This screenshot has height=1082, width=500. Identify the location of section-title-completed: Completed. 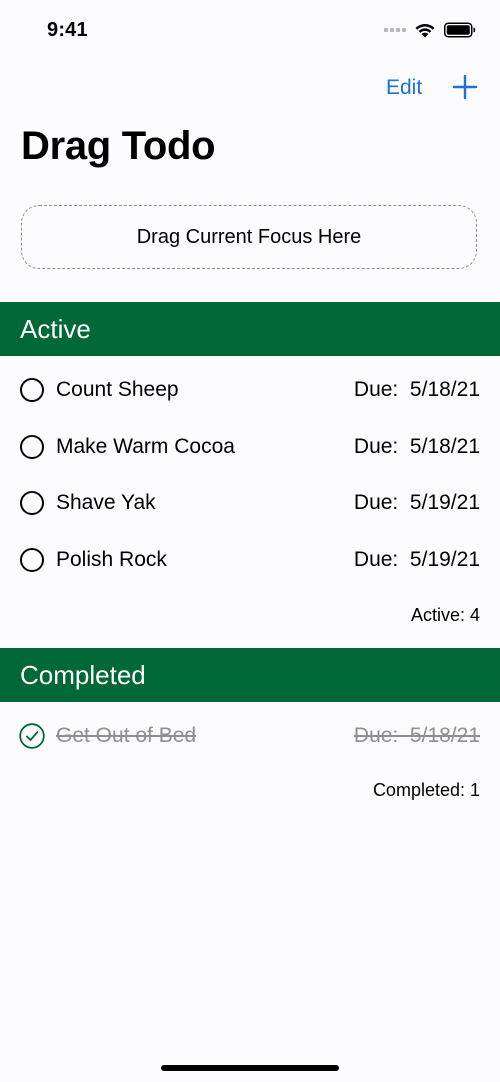
(83, 674).